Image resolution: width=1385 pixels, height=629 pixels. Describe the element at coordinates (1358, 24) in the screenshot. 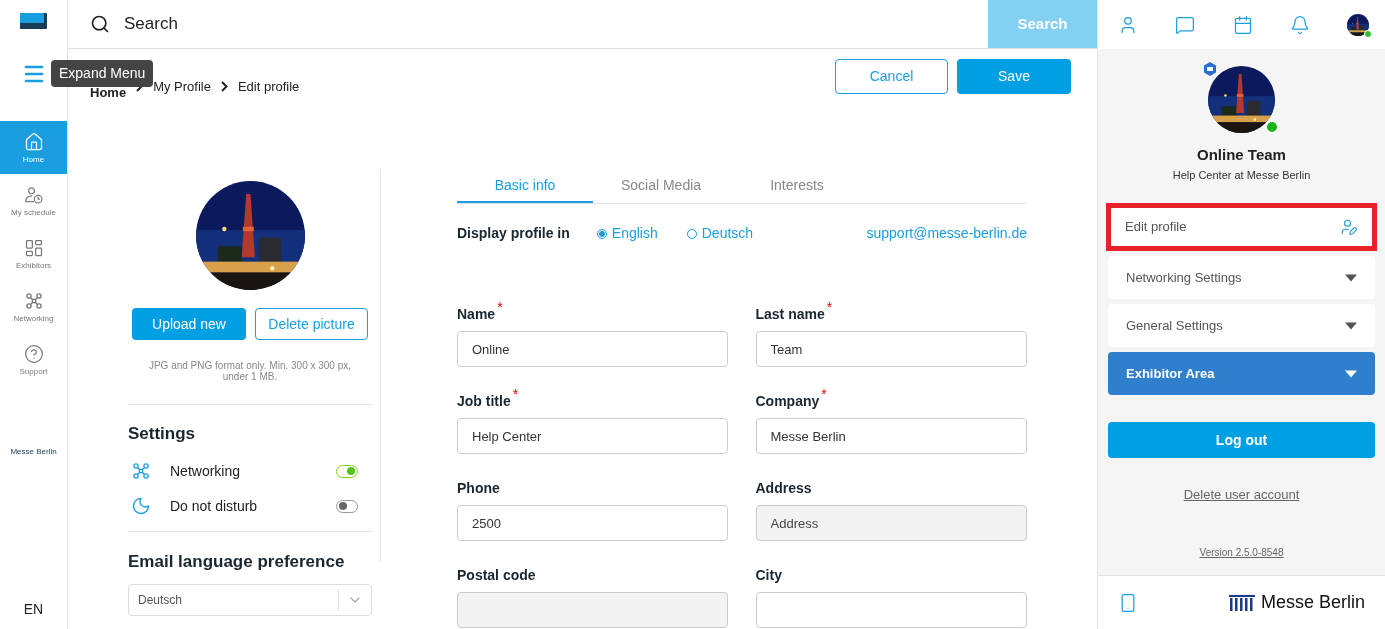

I see `avatar-button` at that location.